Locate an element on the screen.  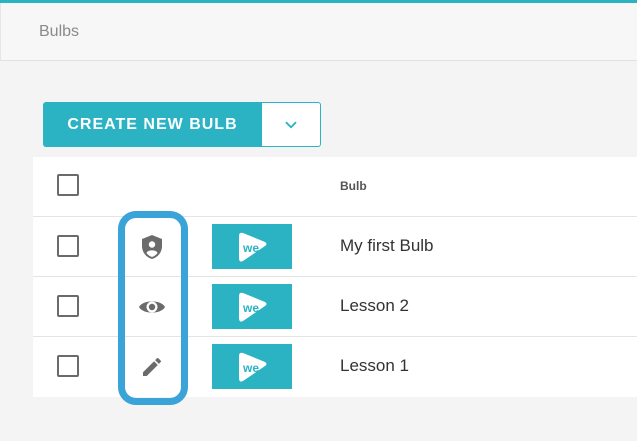
shield-person-icon is located at coordinates (152, 247).